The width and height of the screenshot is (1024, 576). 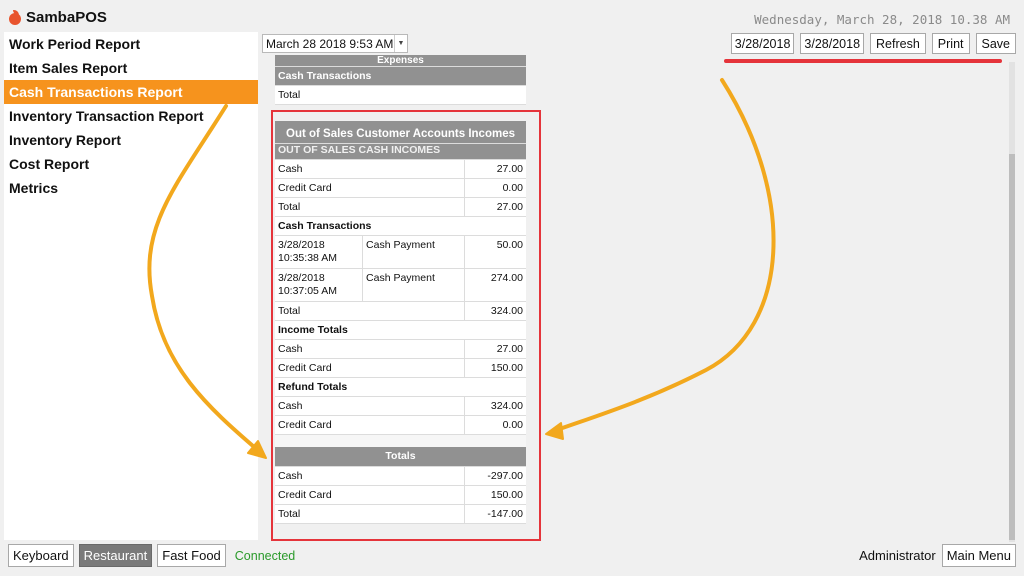 I want to click on expenses-table: Expenses Cash Transactions Total, so click(x=400, y=80).